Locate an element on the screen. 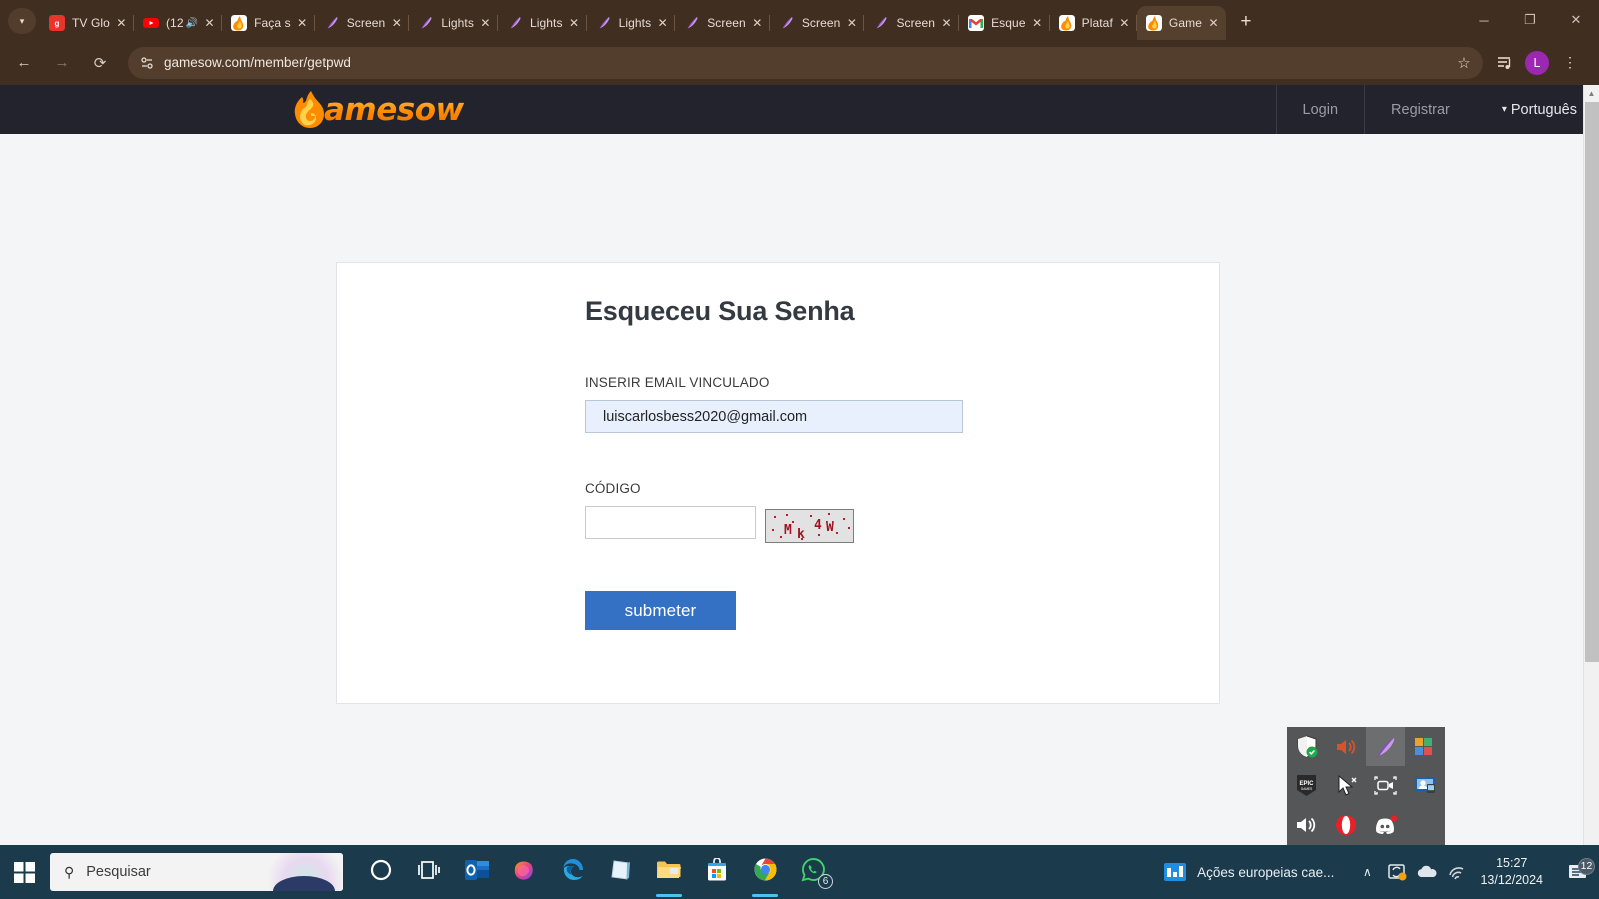  nav-register-link: Registrar is located at coordinates (1420, 109).